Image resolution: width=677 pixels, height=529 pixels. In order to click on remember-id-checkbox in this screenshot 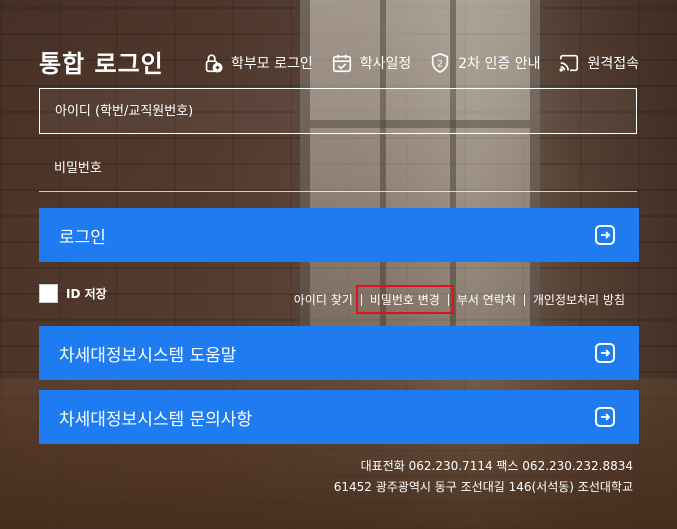, I will do `click(48, 293)`.